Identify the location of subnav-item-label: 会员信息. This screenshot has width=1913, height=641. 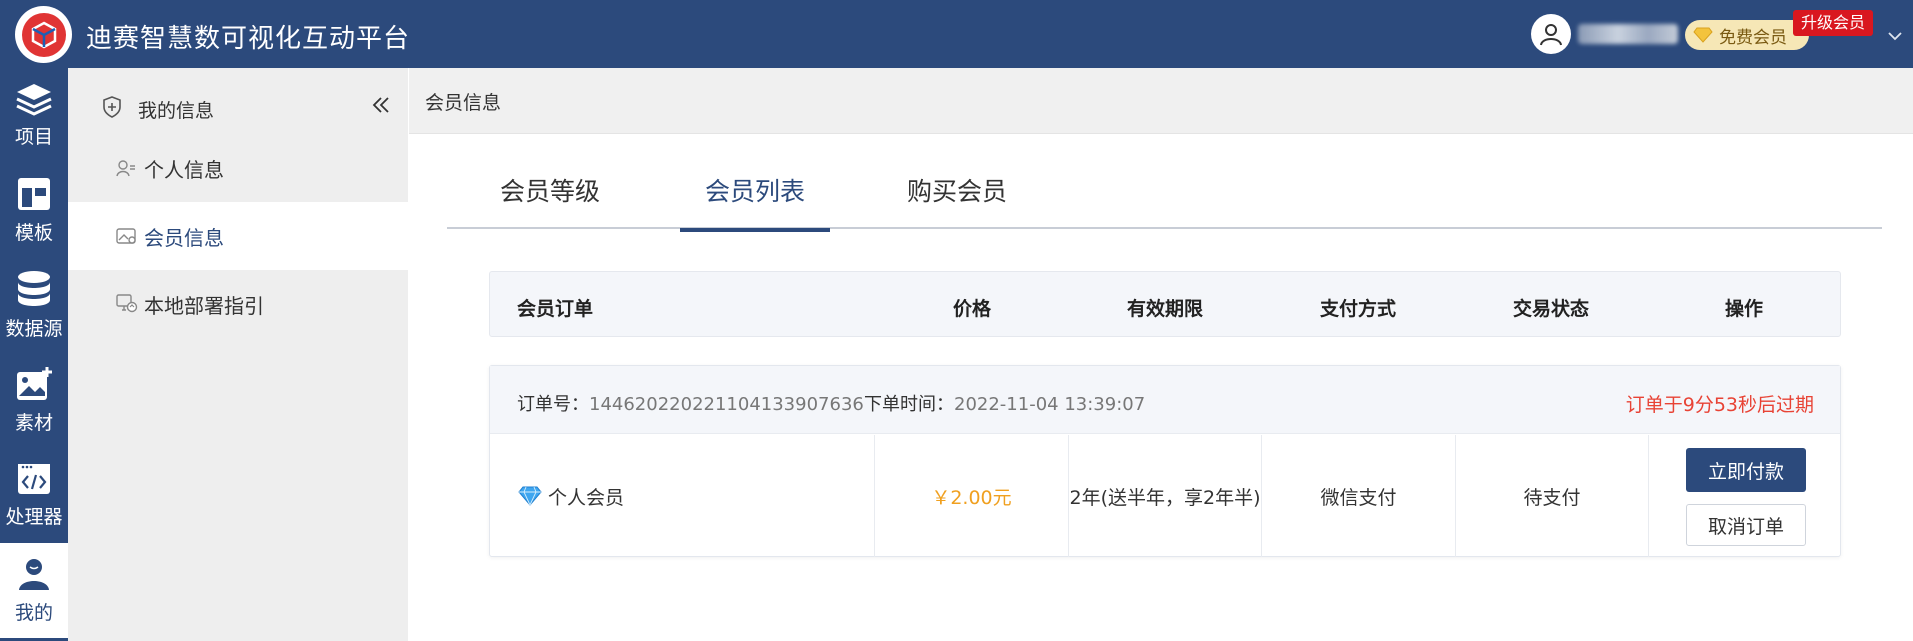
(184, 238).